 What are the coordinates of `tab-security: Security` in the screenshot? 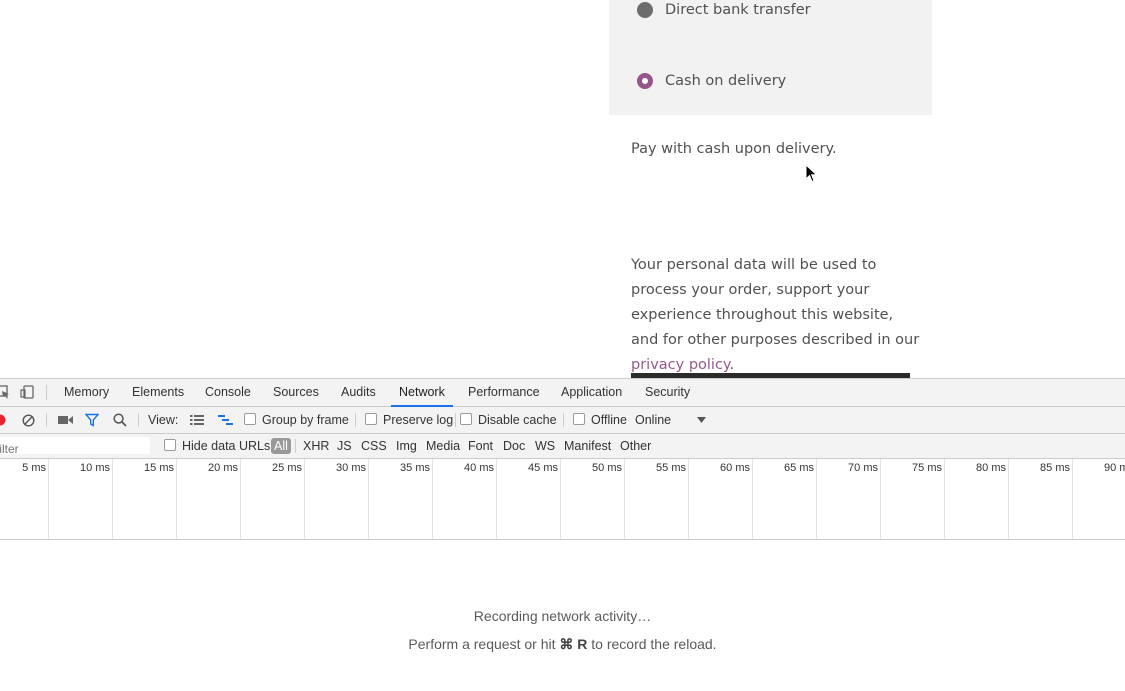 It's located at (667, 392).